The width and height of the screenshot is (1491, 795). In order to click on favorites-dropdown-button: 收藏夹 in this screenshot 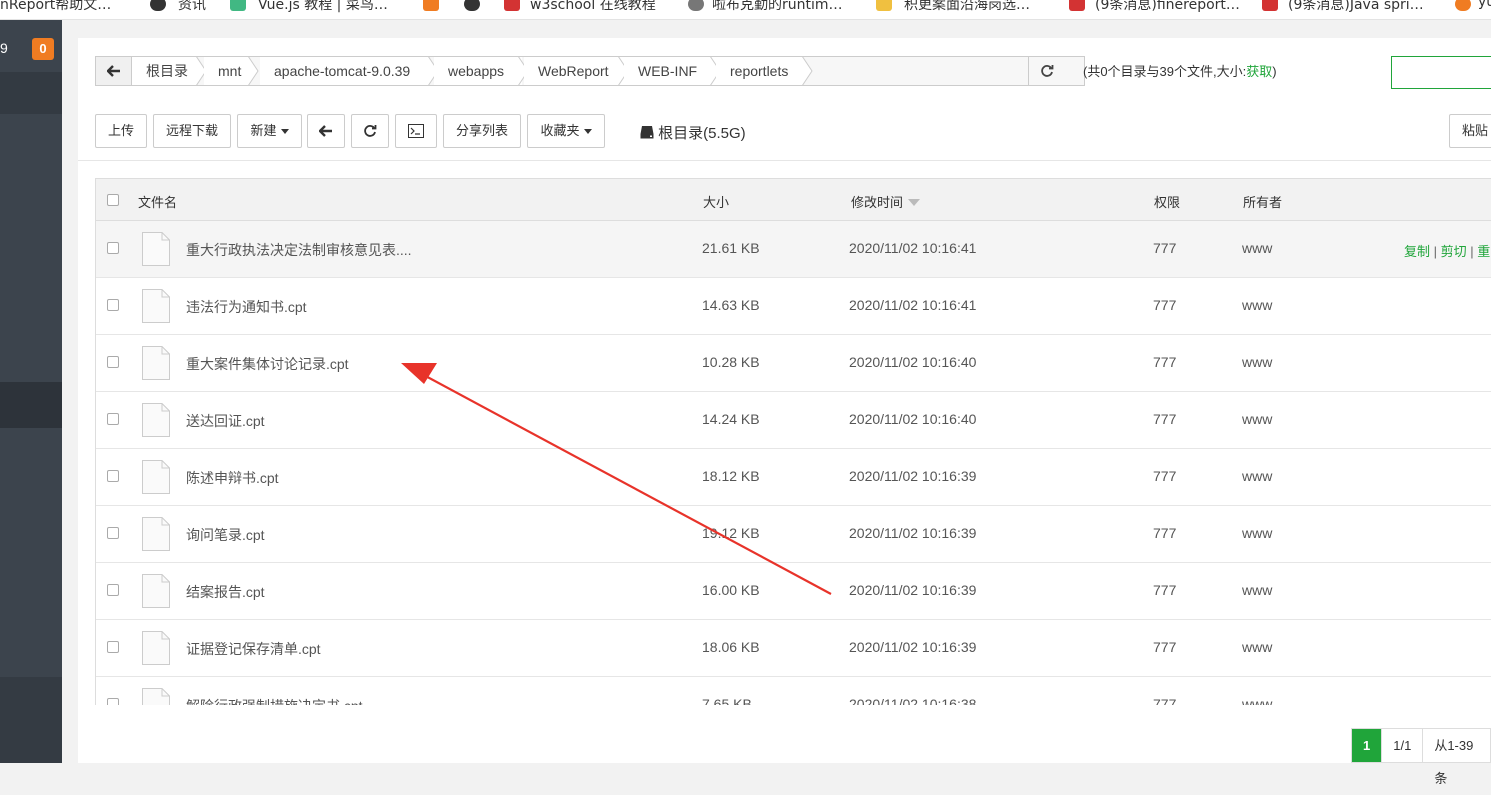, I will do `click(566, 131)`.